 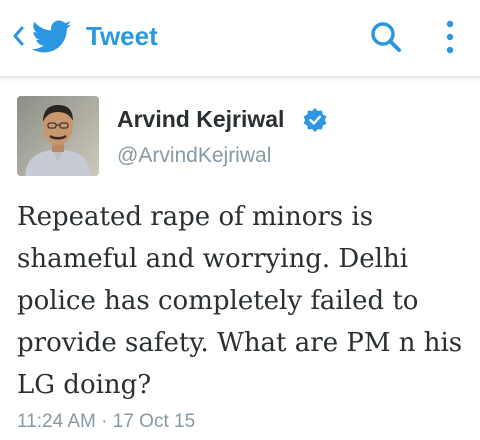 I want to click on tweet-timestamp: 11:24 AM · 17 Oct 15, so click(x=106, y=421).